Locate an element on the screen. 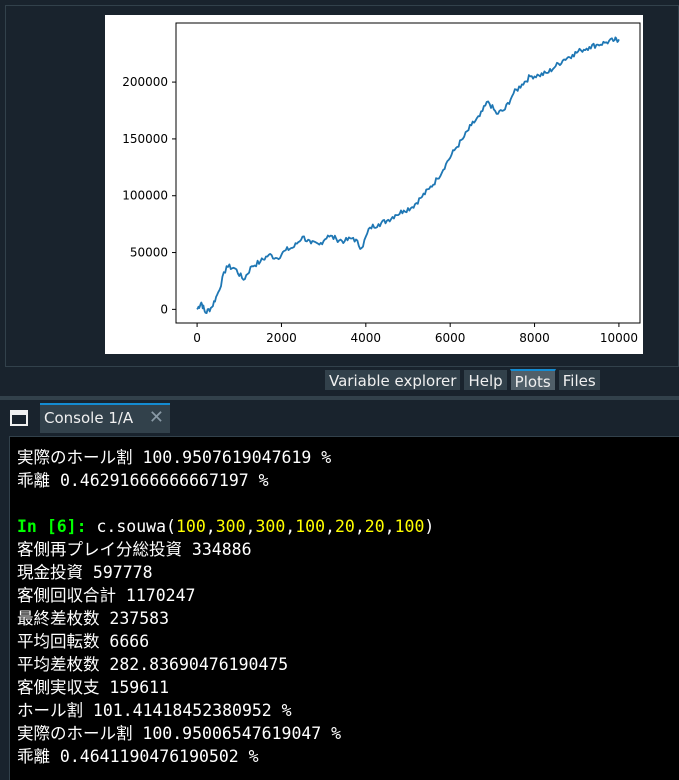  input-prompt: In [6]: is located at coordinates (57, 526).